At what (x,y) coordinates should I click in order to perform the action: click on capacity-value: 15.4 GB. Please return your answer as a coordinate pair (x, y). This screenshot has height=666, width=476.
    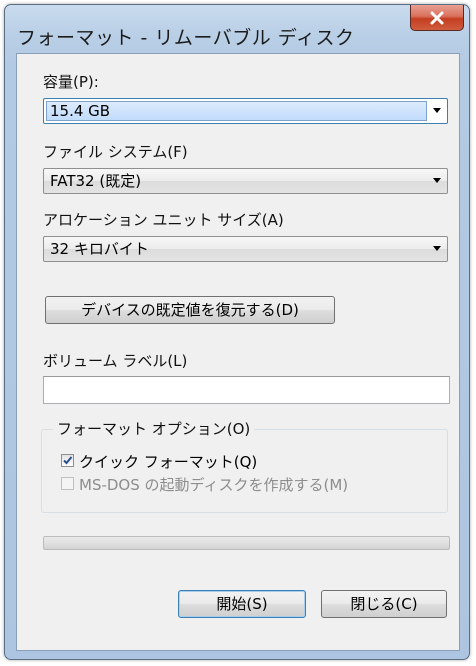
    Looking at the image, I should click on (236, 111).